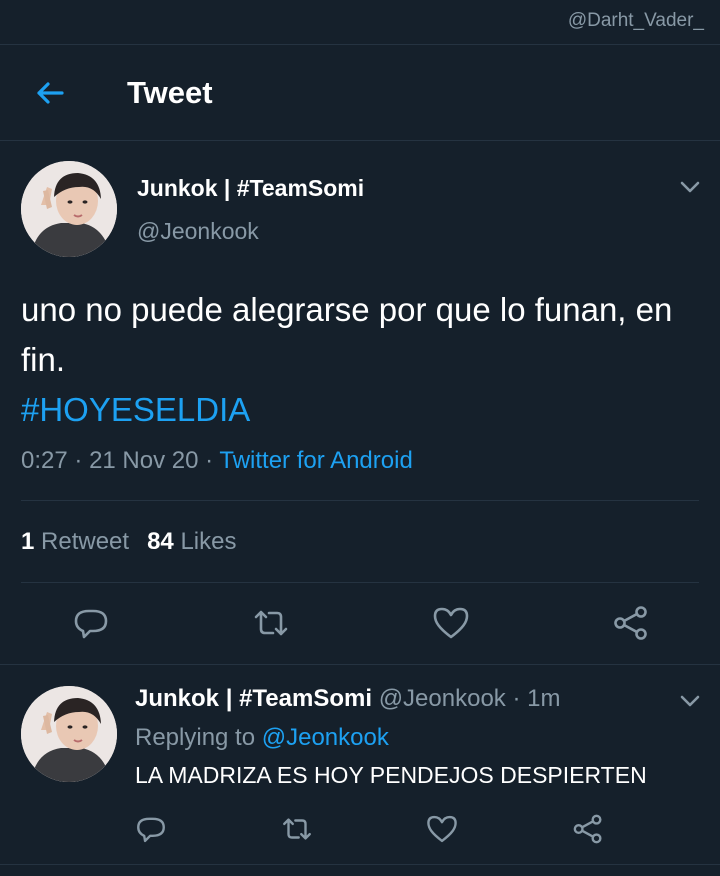  I want to click on hashtag-link: #HOYESELDIA, so click(356, 410).